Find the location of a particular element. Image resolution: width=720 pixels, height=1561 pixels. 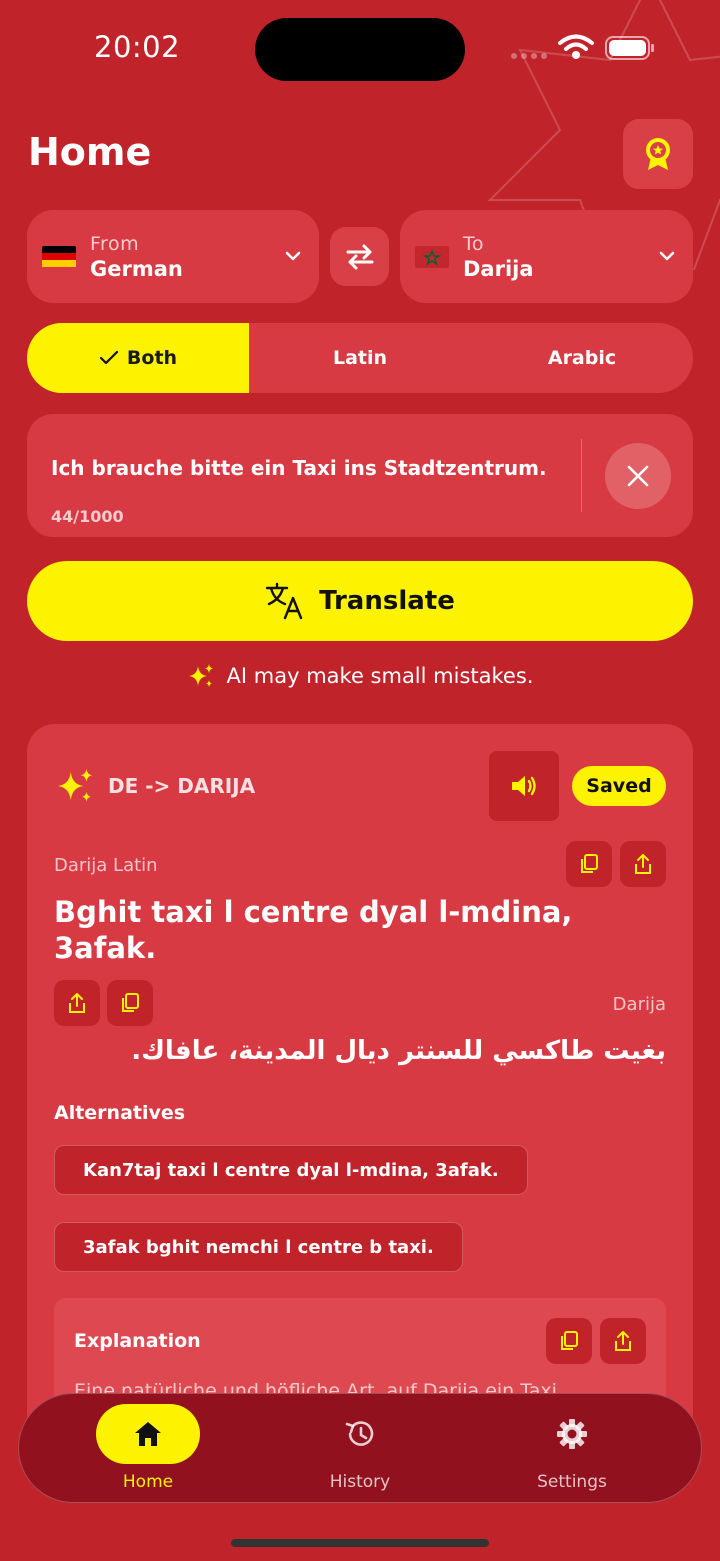

home-indicator is located at coordinates (360, 1543).